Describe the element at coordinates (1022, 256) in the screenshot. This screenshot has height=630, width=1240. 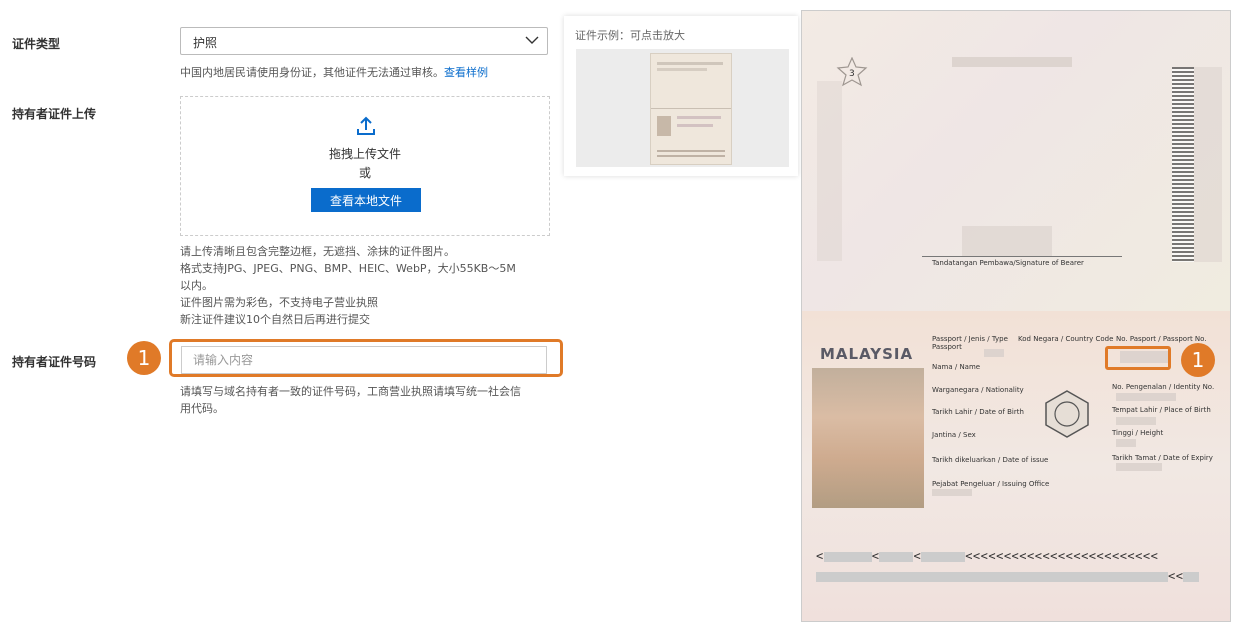
I see `signature-line` at that location.